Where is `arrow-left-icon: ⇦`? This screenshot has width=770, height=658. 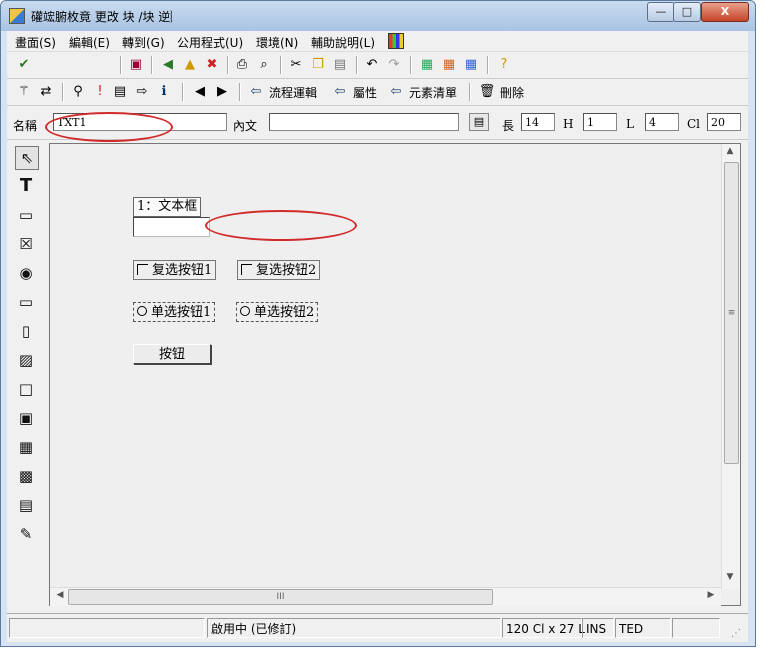
arrow-left-icon: ⇦ is located at coordinates (256, 91).